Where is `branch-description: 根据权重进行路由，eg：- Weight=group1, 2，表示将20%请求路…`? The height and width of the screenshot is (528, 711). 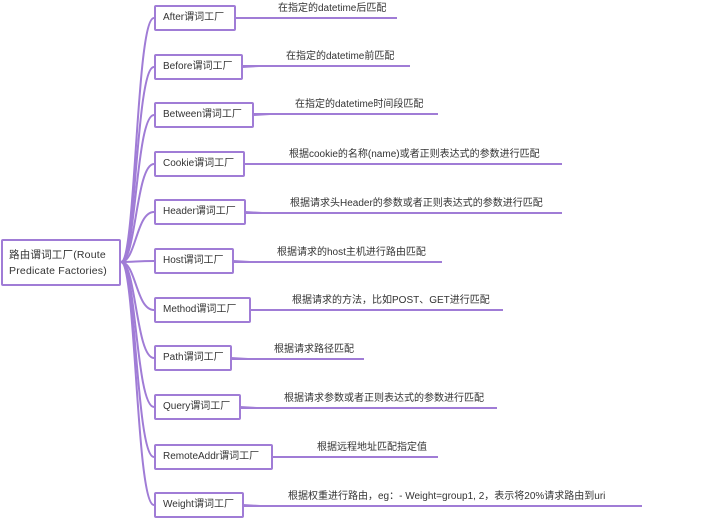 branch-description: 根据权重进行路由，eg：- Weight=group1, 2，表示将20%请求路… is located at coordinates (447, 496).